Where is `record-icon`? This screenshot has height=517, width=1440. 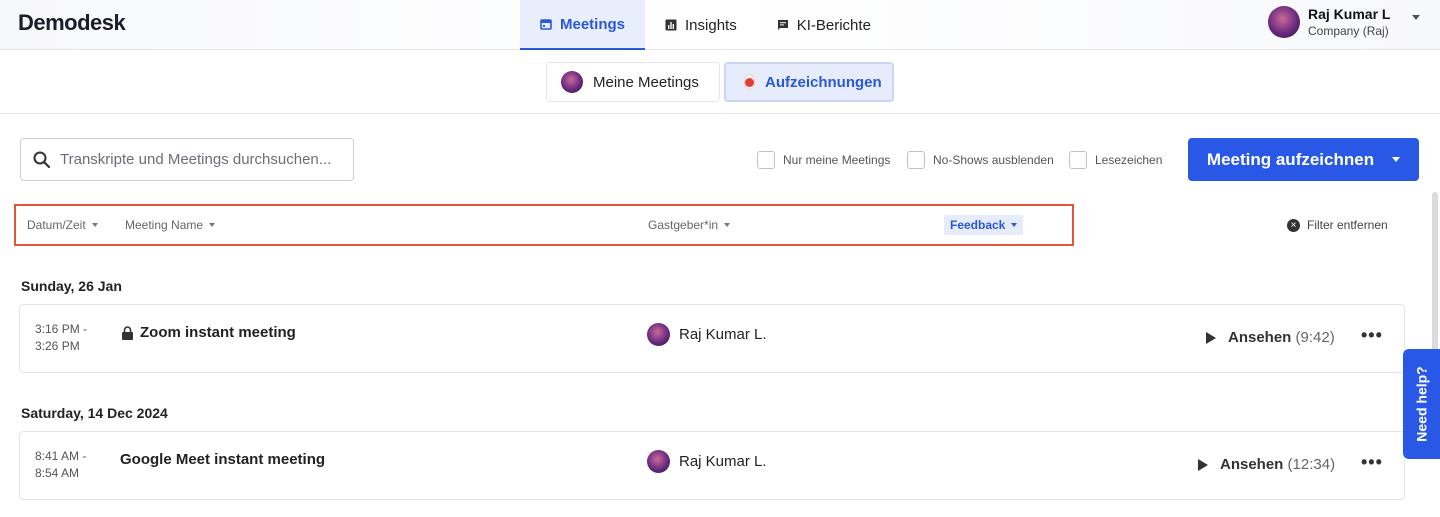
record-icon is located at coordinates (749, 82).